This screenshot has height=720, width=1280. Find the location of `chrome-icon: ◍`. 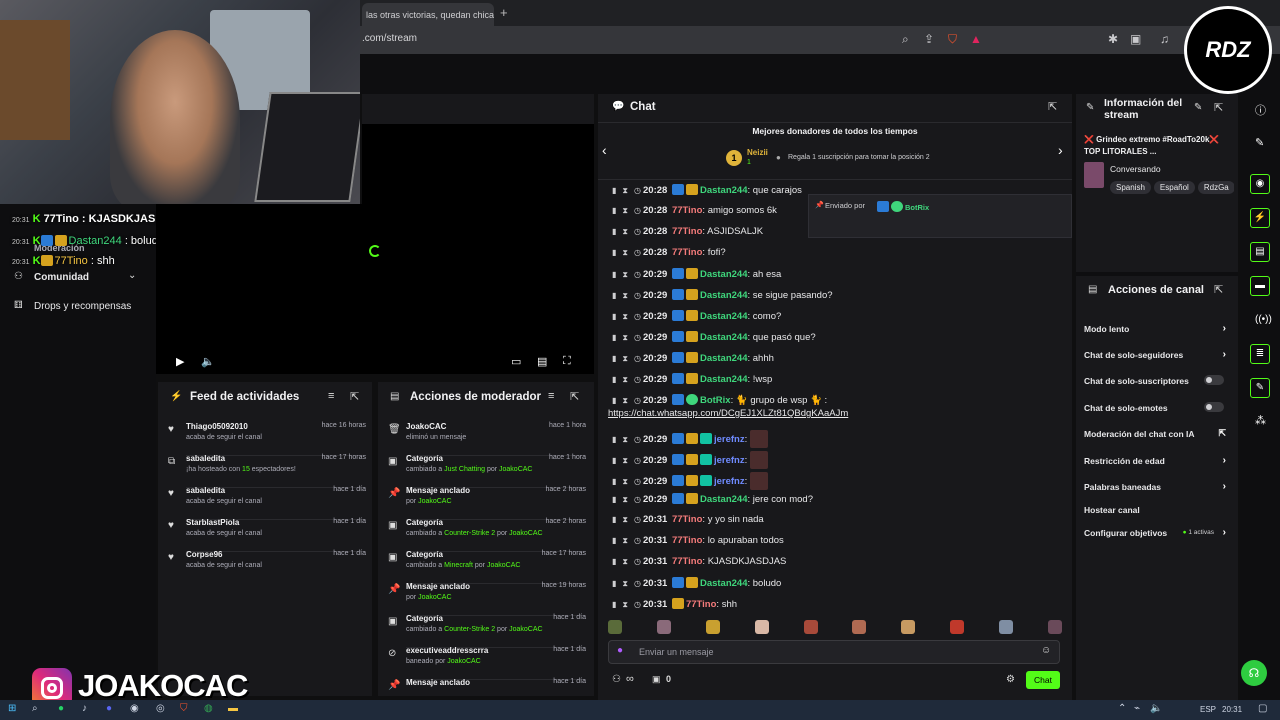

chrome-icon: ◍ is located at coordinates (208, 708).